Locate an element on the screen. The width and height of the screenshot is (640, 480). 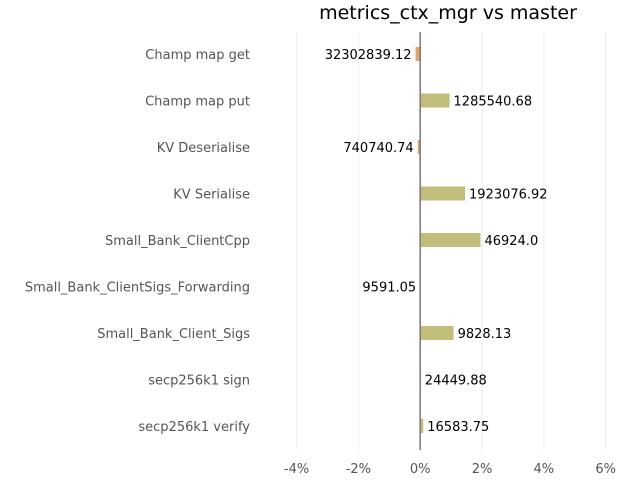
data-label: 24449.88 is located at coordinates (456, 381).